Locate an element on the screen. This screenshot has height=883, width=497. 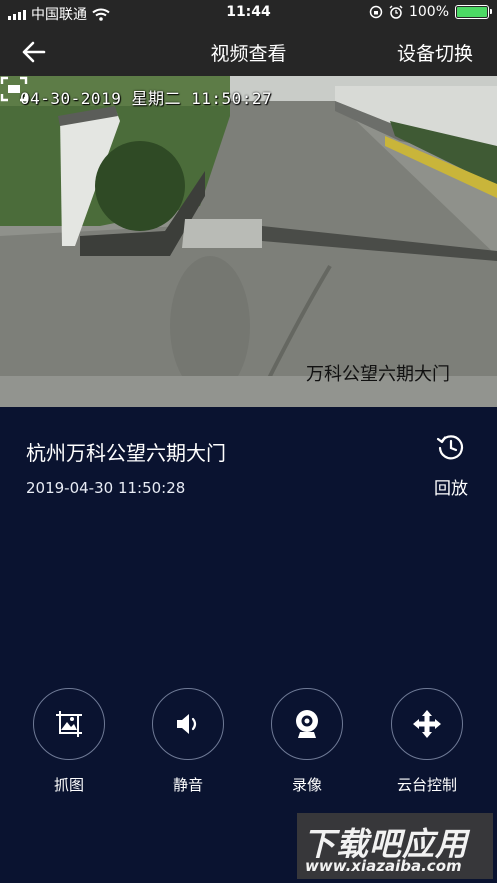
snapshot-circle is located at coordinates (69, 724).